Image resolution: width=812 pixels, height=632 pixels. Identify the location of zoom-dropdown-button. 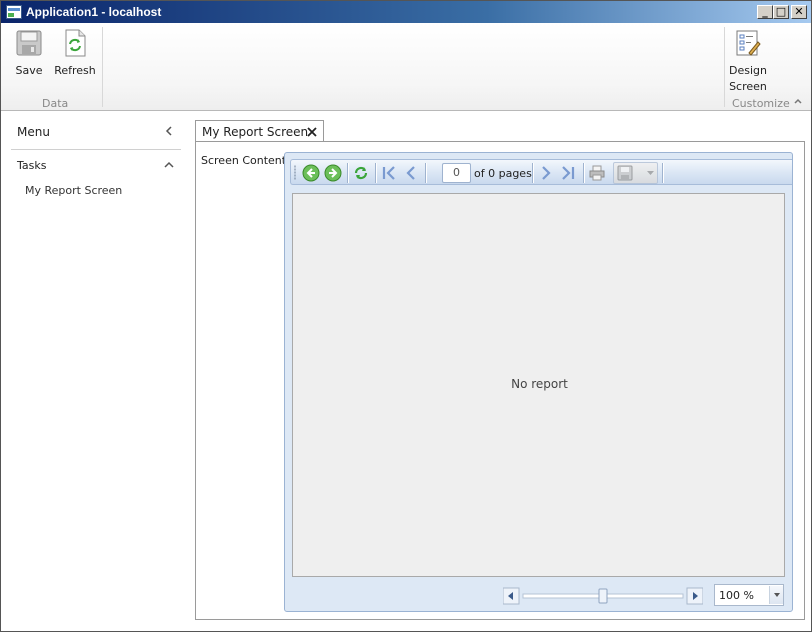
(776, 595).